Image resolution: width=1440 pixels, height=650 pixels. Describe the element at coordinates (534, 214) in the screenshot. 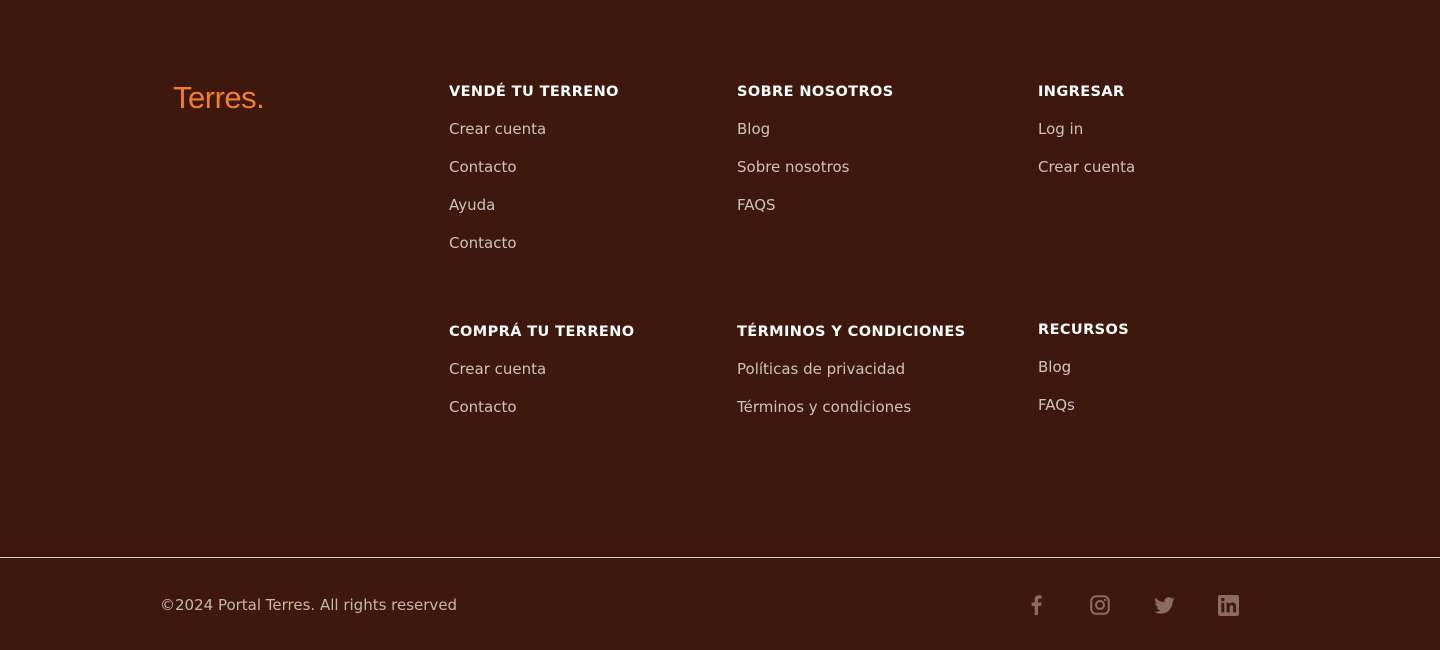

I see `footer-link-help: Ayuda` at that location.